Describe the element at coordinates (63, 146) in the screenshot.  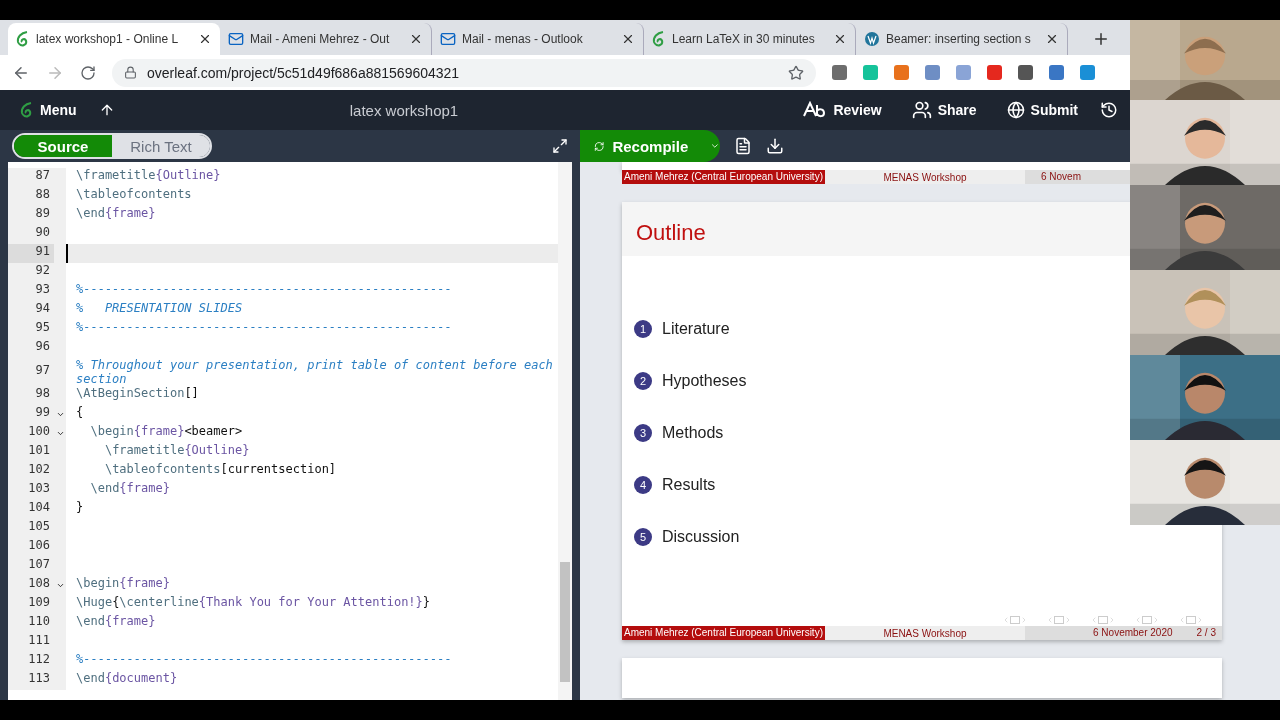
I see `mode-tab: Source` at that location.